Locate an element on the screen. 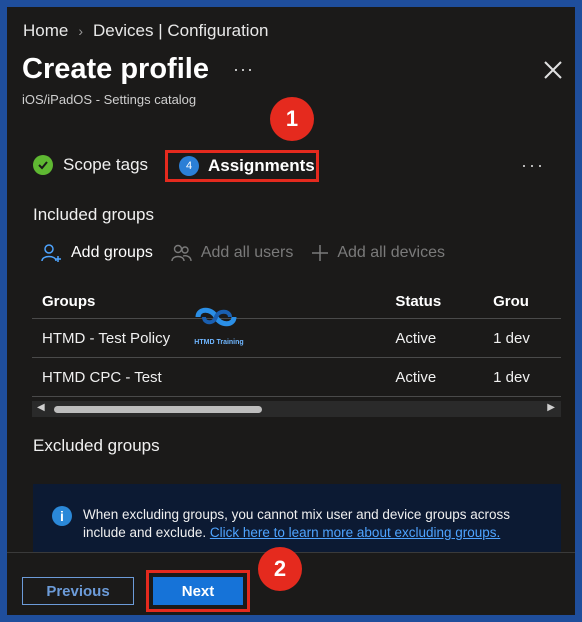 This screenshot has height=622, width=582. add-groups-label: Add groups is located at coordinates (112, 252).